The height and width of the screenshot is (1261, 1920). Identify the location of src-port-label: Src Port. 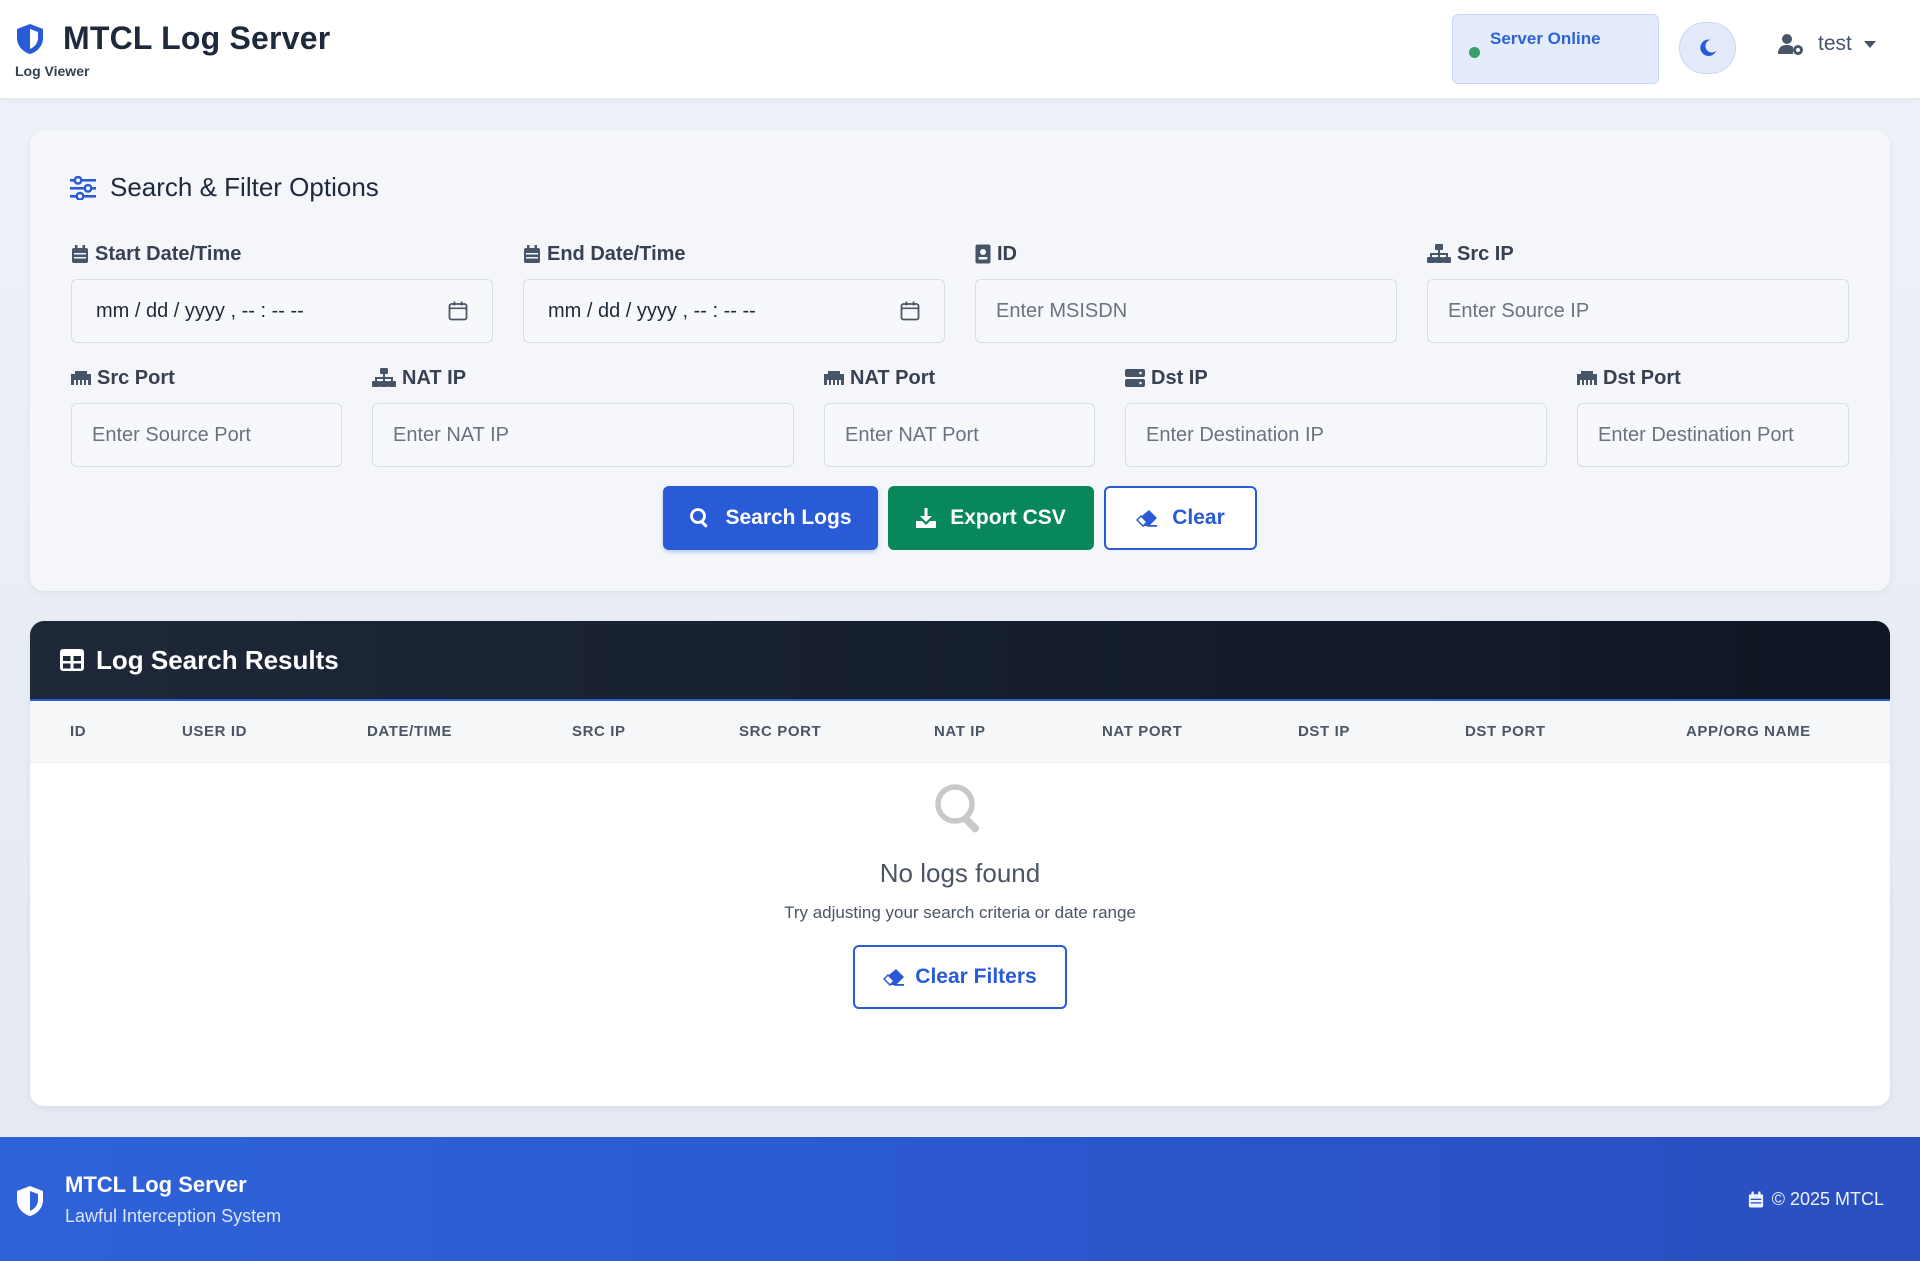
(136, 377).